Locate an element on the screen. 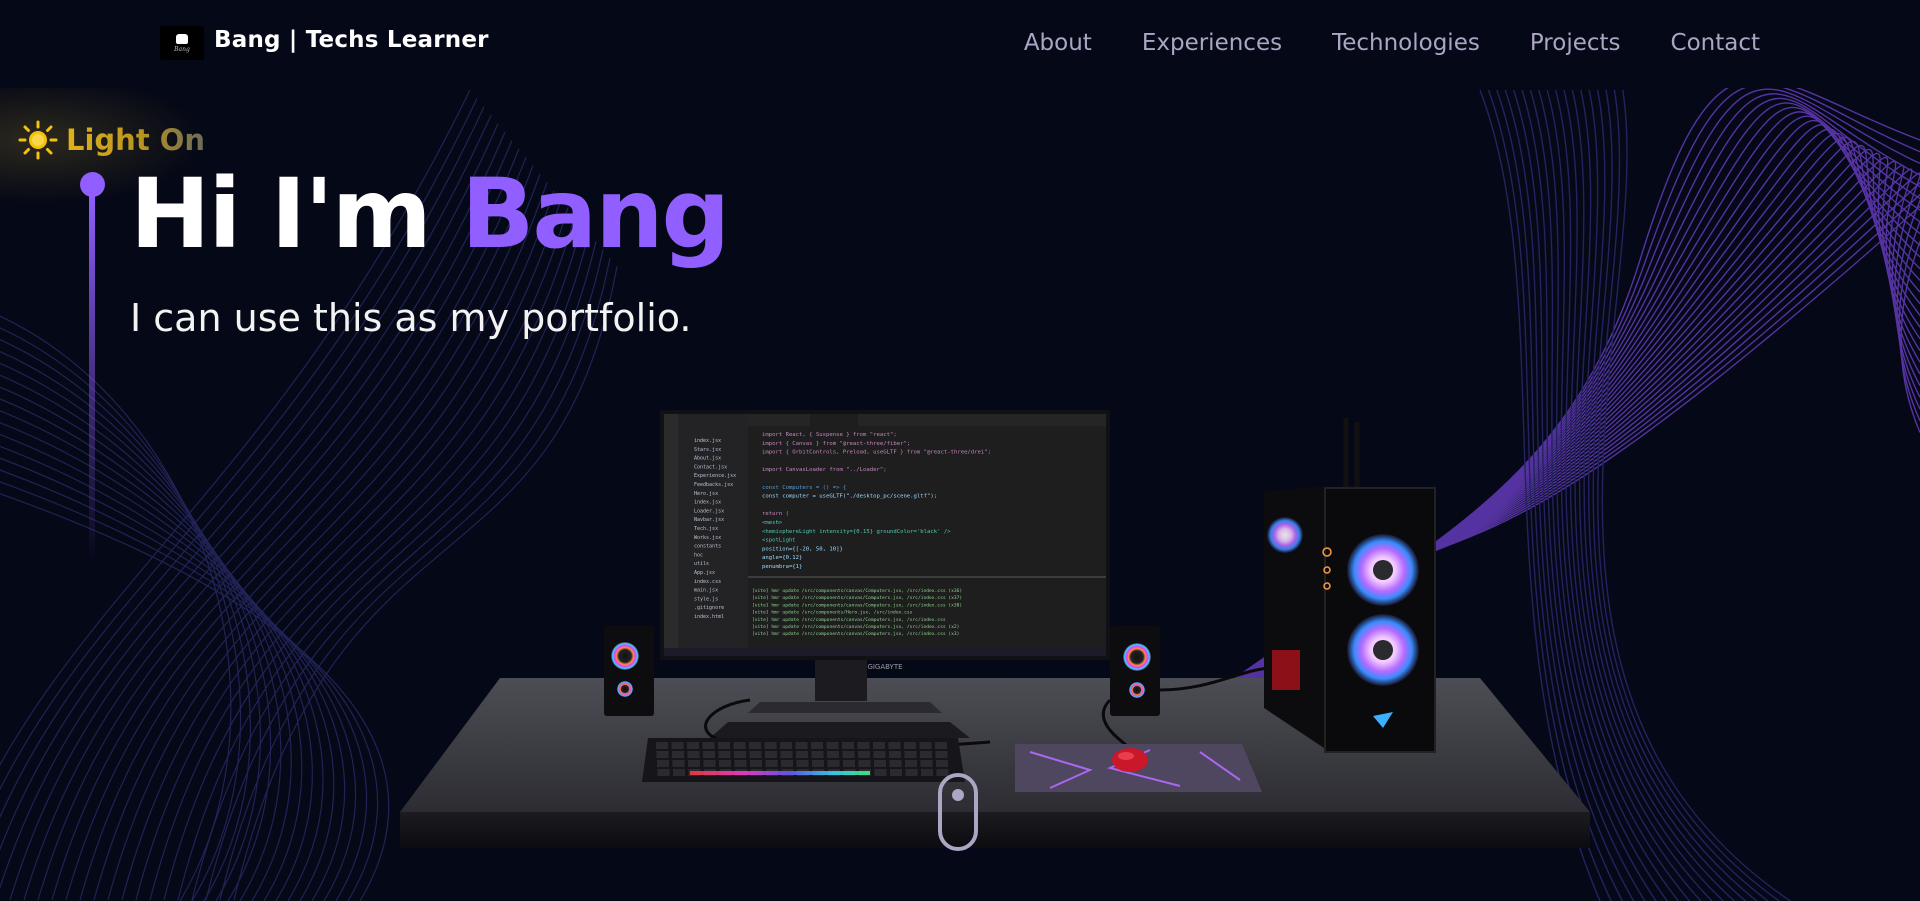 This screenshot has height=901, width=1920. hero-accent-line is located at coordinates (92, 379).